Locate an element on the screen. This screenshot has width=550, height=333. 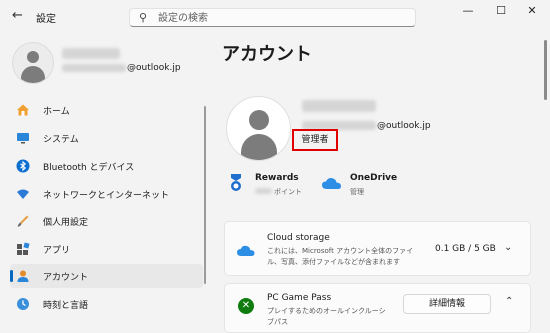
cloud-storage-usage: 0.1 GB / 5 GB is located at coordinates (465, 249).